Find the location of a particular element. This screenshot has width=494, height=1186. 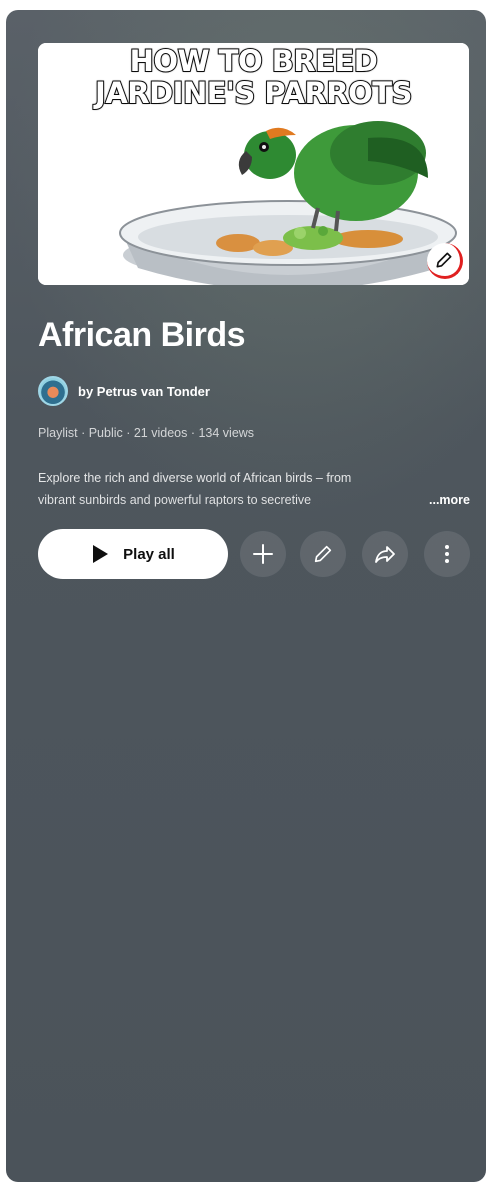

more-vert-icon is located at coordinates (447, 554).